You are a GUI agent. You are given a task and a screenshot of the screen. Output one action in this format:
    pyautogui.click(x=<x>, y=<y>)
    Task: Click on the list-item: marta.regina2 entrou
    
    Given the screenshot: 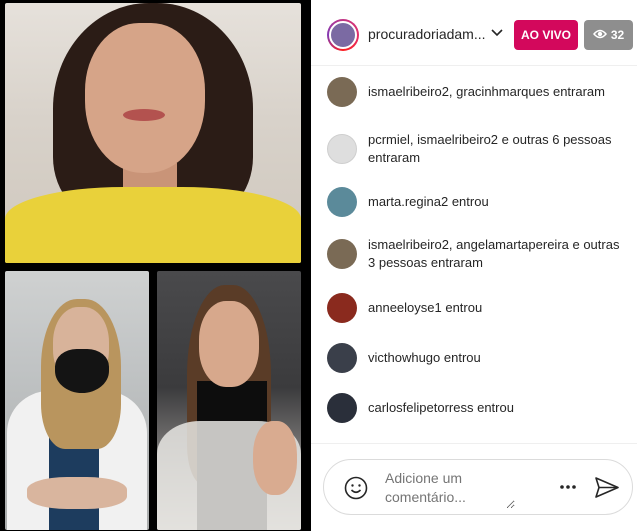 What is the action you would take?
    pyautogui.click(x=477, y=202)
    